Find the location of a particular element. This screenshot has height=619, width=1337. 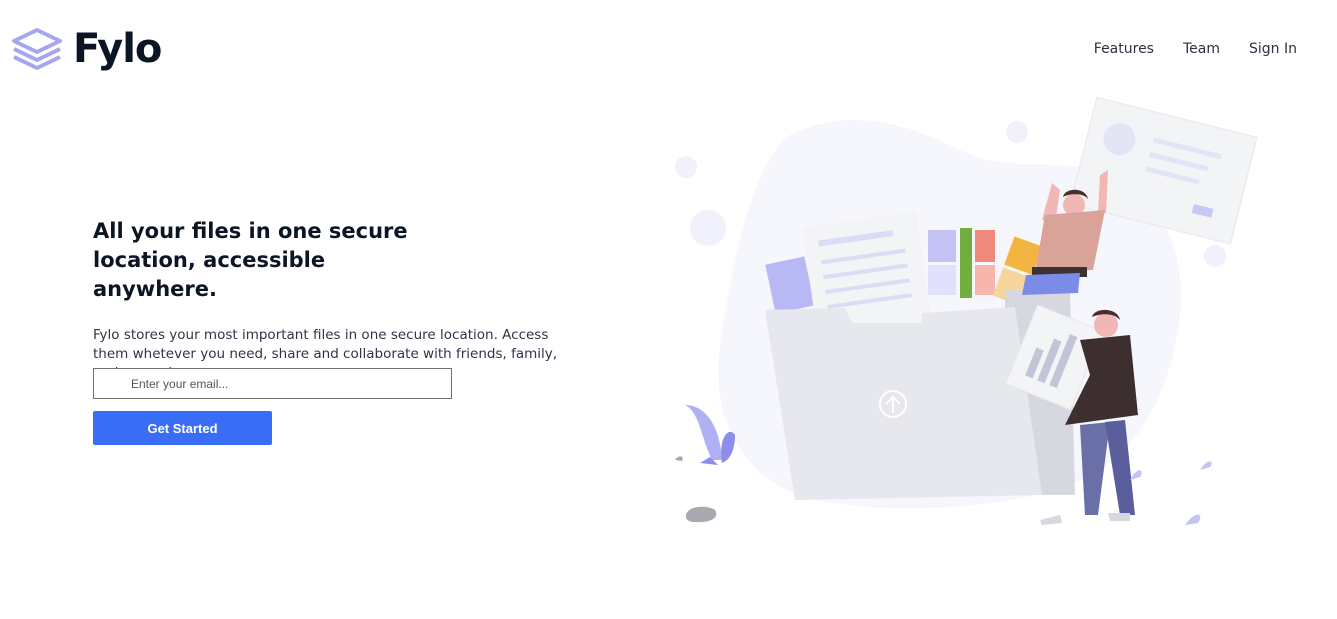

nav-link-sign-in: Sign In is located at coordinates (1273, 49).